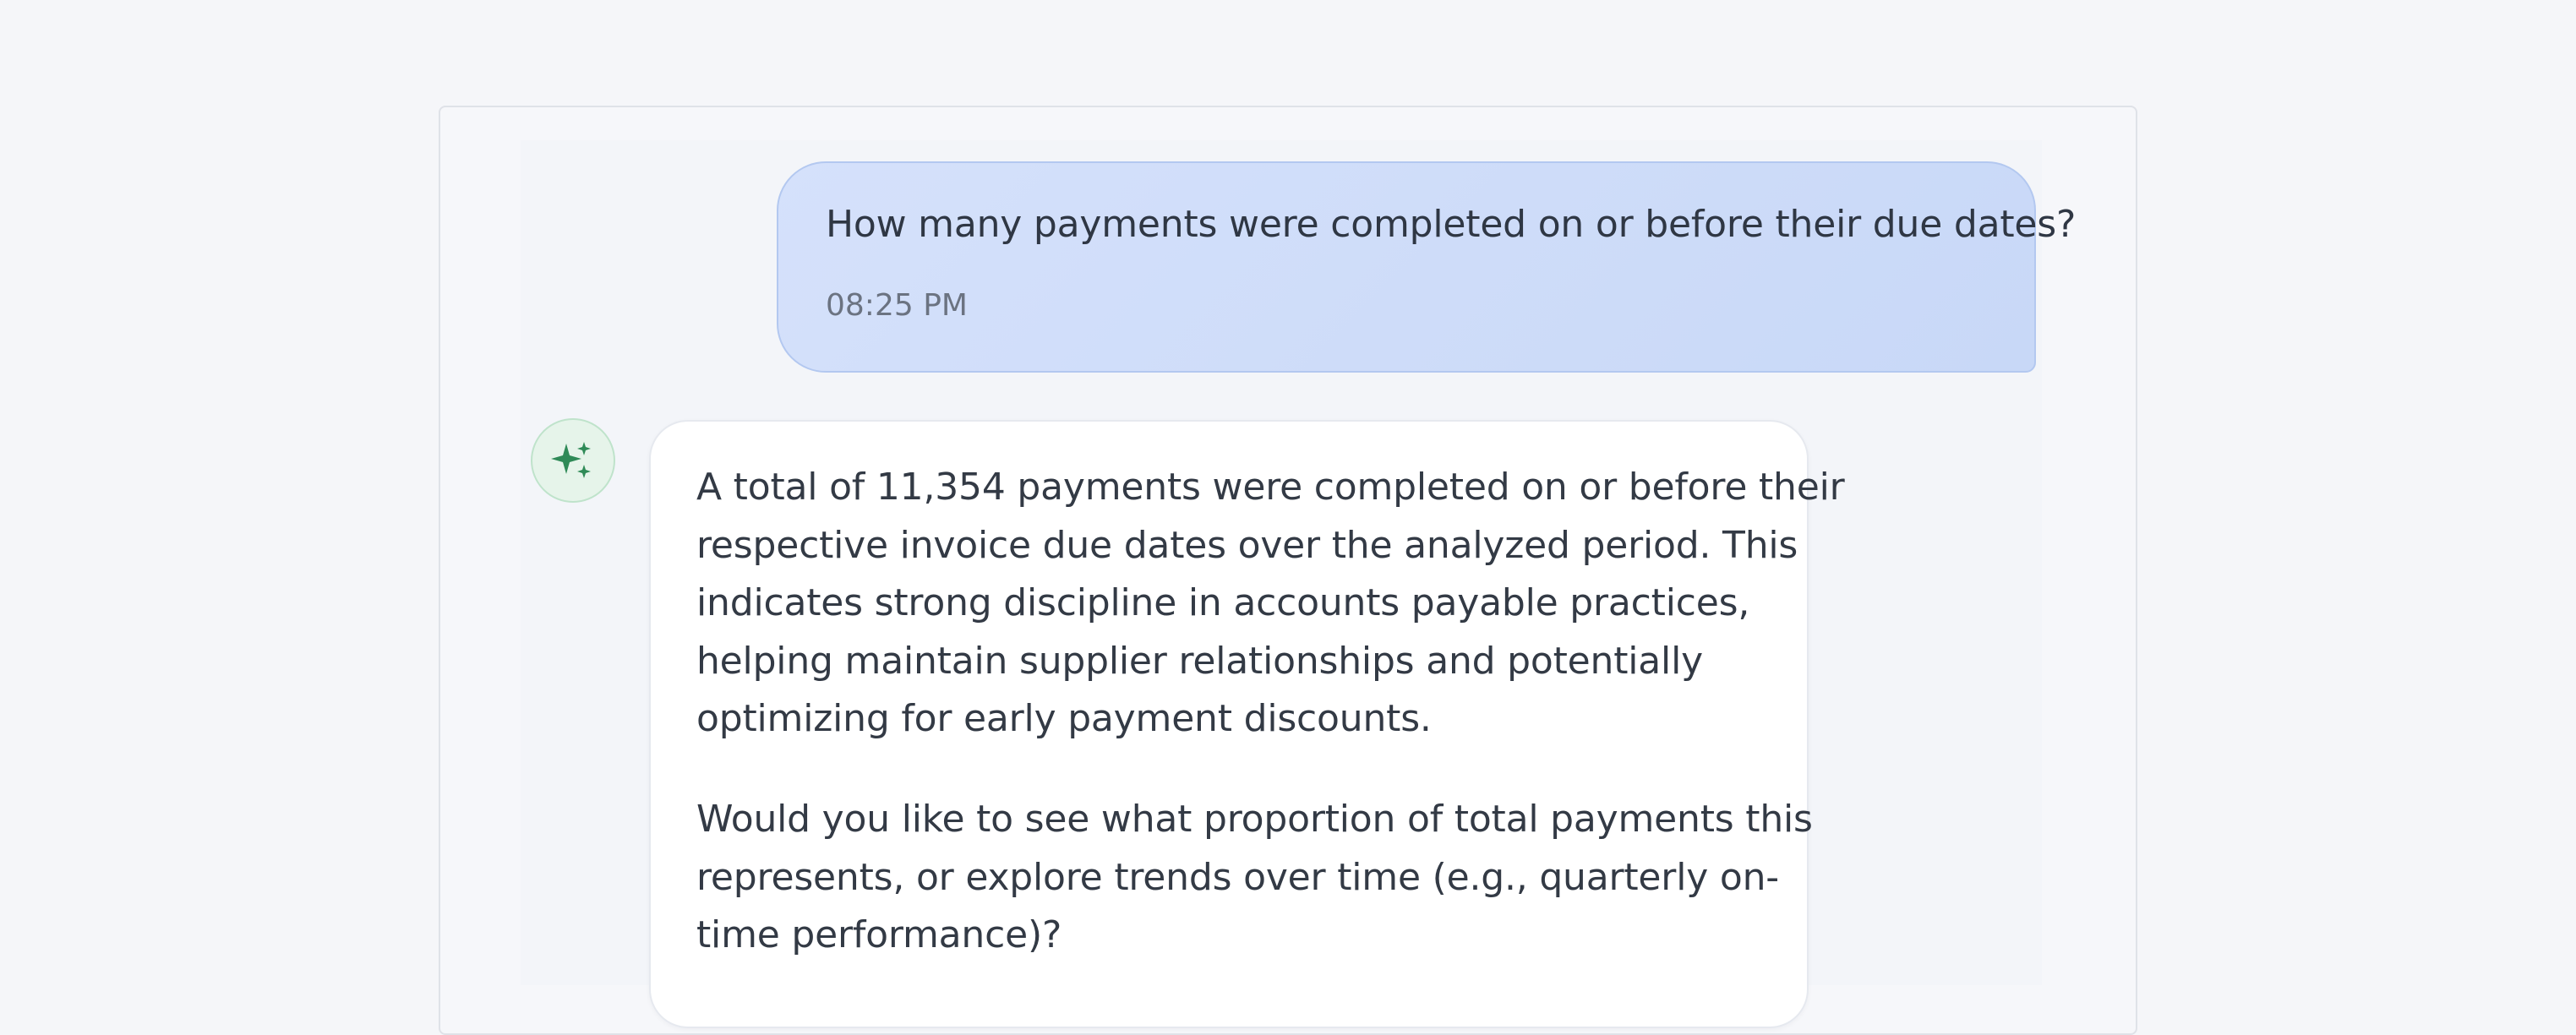 The height and width of the screenshot is (1035, 2576). What do you see at coordinates (1406, 267) in the screenshot?
I see `user-message-bubble` at bounding box center [1406, 267].